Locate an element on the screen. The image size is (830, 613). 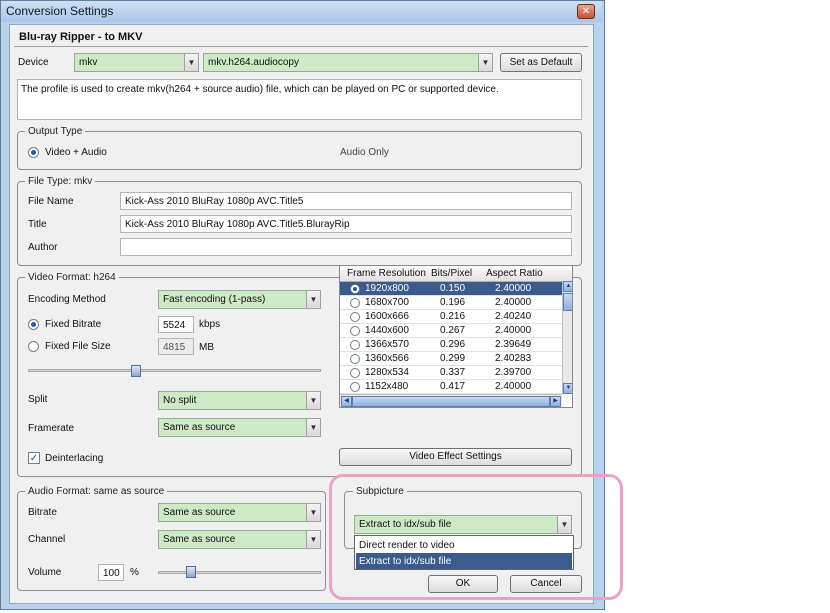
close-button: ✕ is located at coordinates (586, 11).